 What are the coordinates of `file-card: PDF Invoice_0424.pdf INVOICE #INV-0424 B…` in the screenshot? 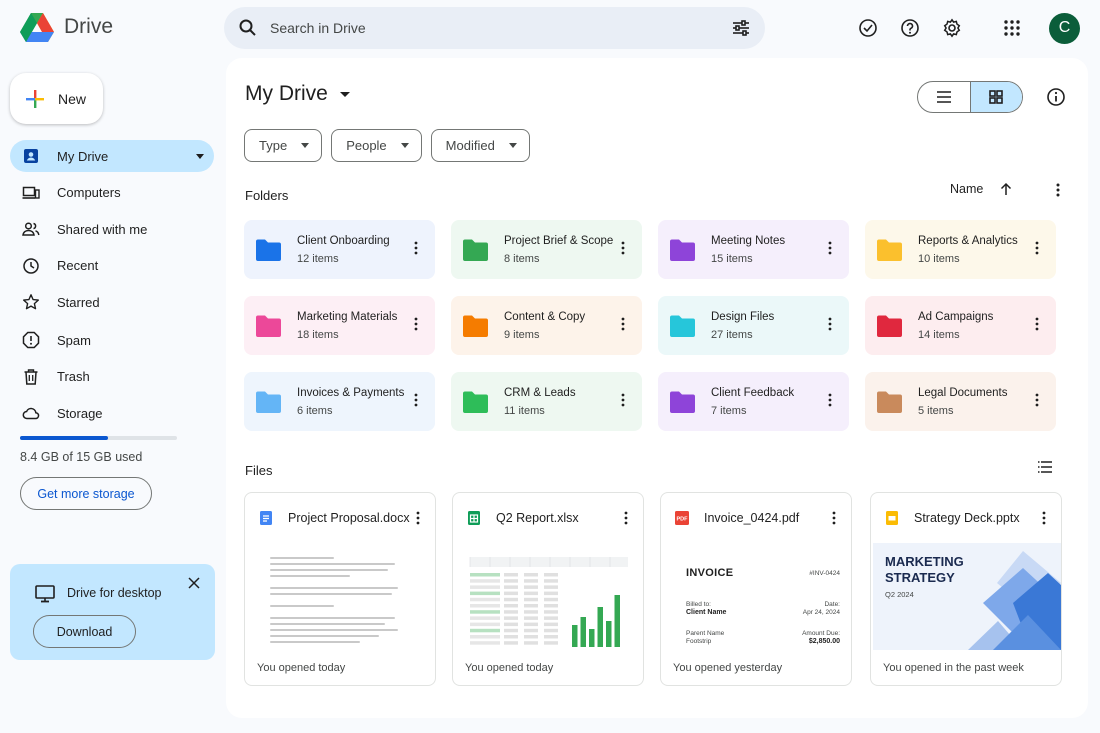 It's located at (756, 589).